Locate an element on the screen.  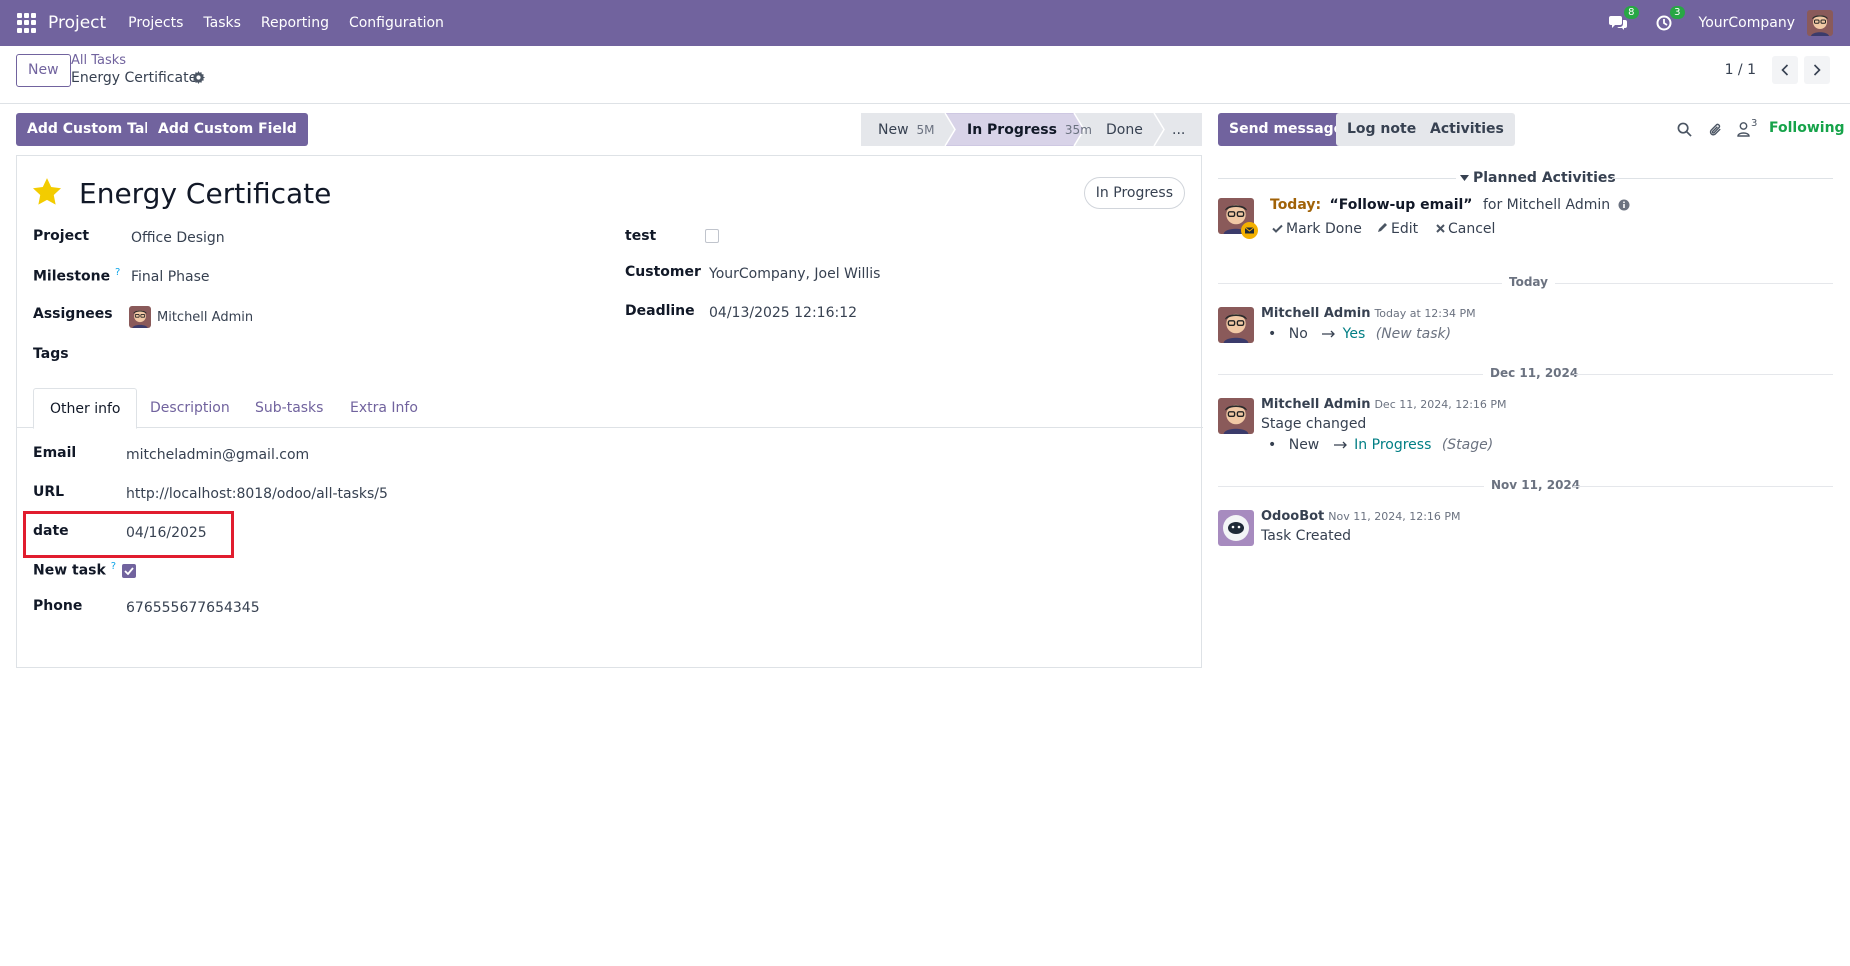
new-task-label: New task ? is located at coordinates (74, 570).